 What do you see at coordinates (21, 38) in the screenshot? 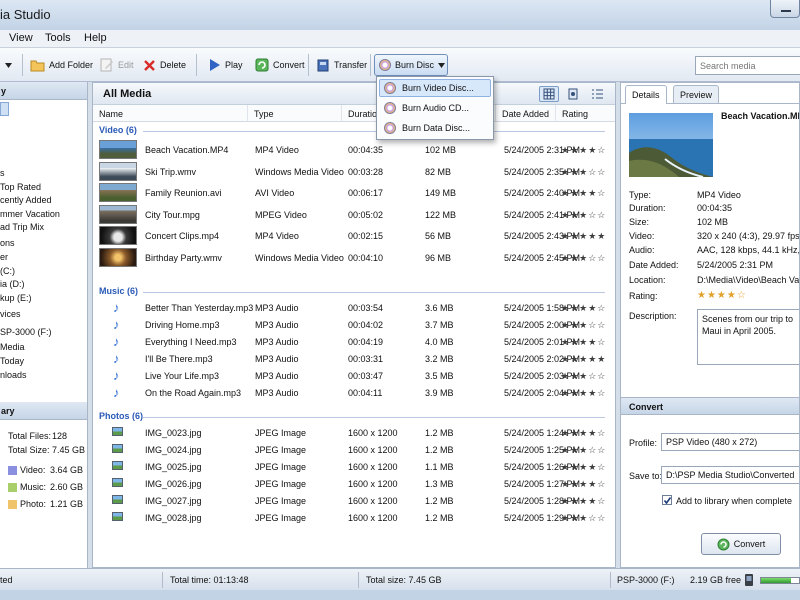
I see `menu-view: View` at bounding box center [21, 38].